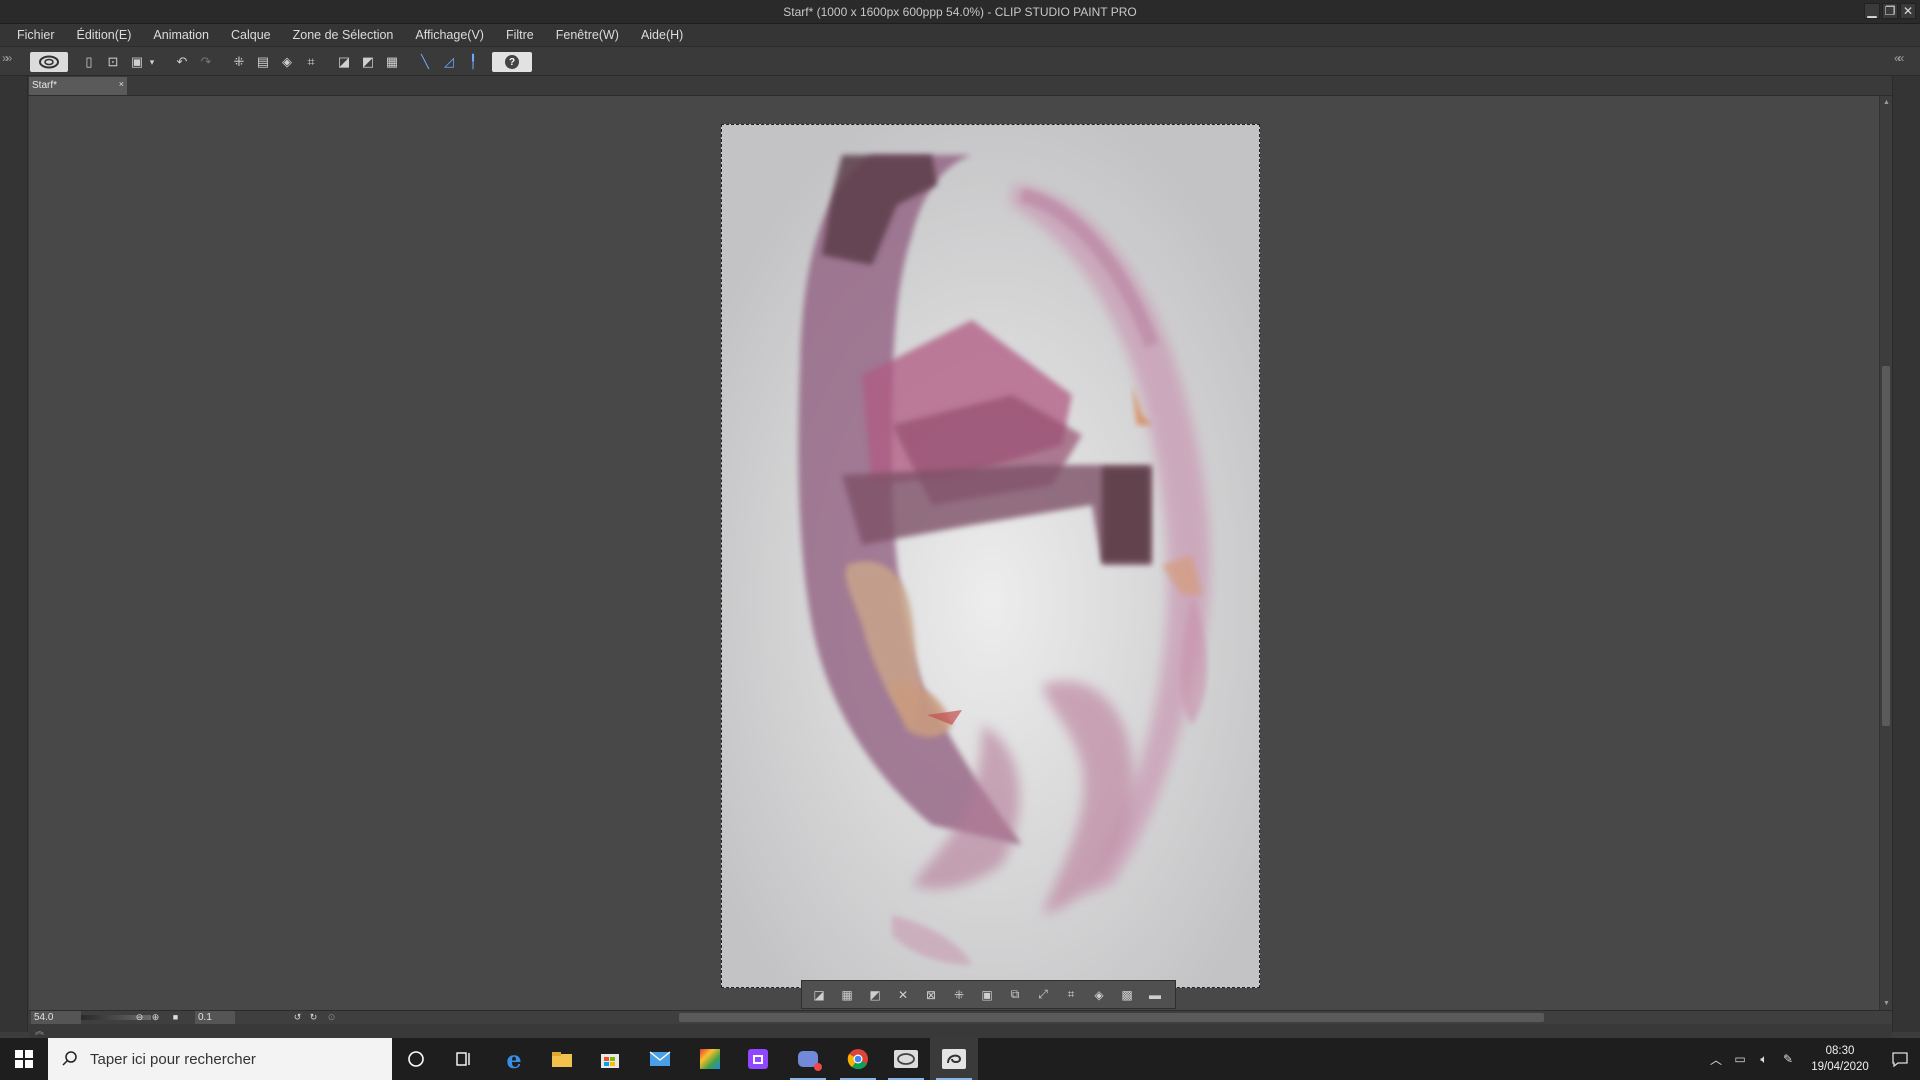 The height and width of the screenshot is (1080, 1920). What do you see at coordinates (1886, 546) in the screenshot?
I see `vertical-scroll-thumb` at bounding box center [1886, 546].